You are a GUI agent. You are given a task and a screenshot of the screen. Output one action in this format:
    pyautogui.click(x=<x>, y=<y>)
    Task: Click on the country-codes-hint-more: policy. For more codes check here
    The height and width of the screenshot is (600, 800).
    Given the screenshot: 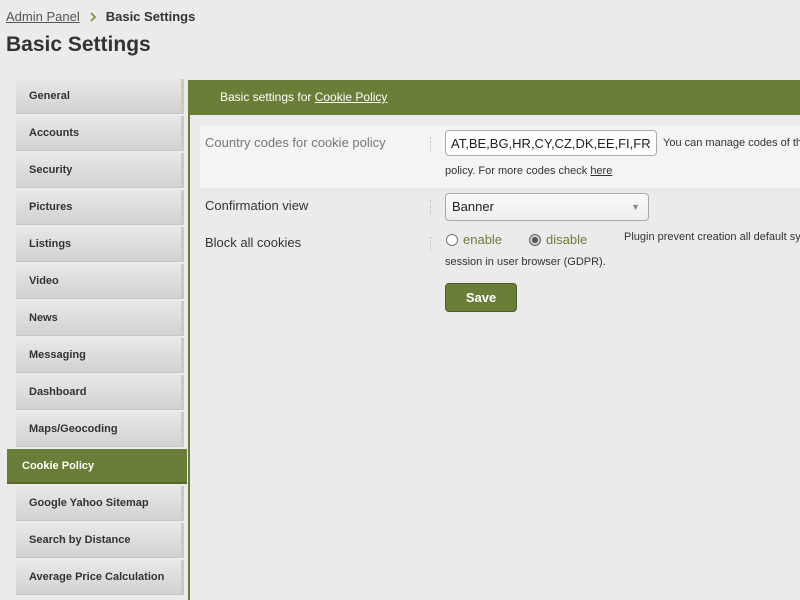 What is the action you would take?
    pyautogui.click(x=528, y=171)
    